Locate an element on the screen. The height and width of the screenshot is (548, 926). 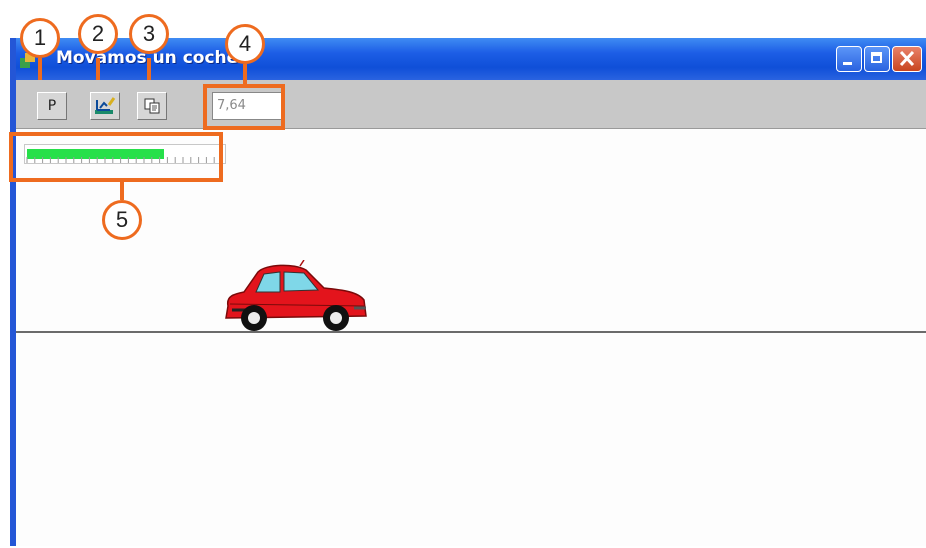
close-icon is located at coordinates (907, 58).